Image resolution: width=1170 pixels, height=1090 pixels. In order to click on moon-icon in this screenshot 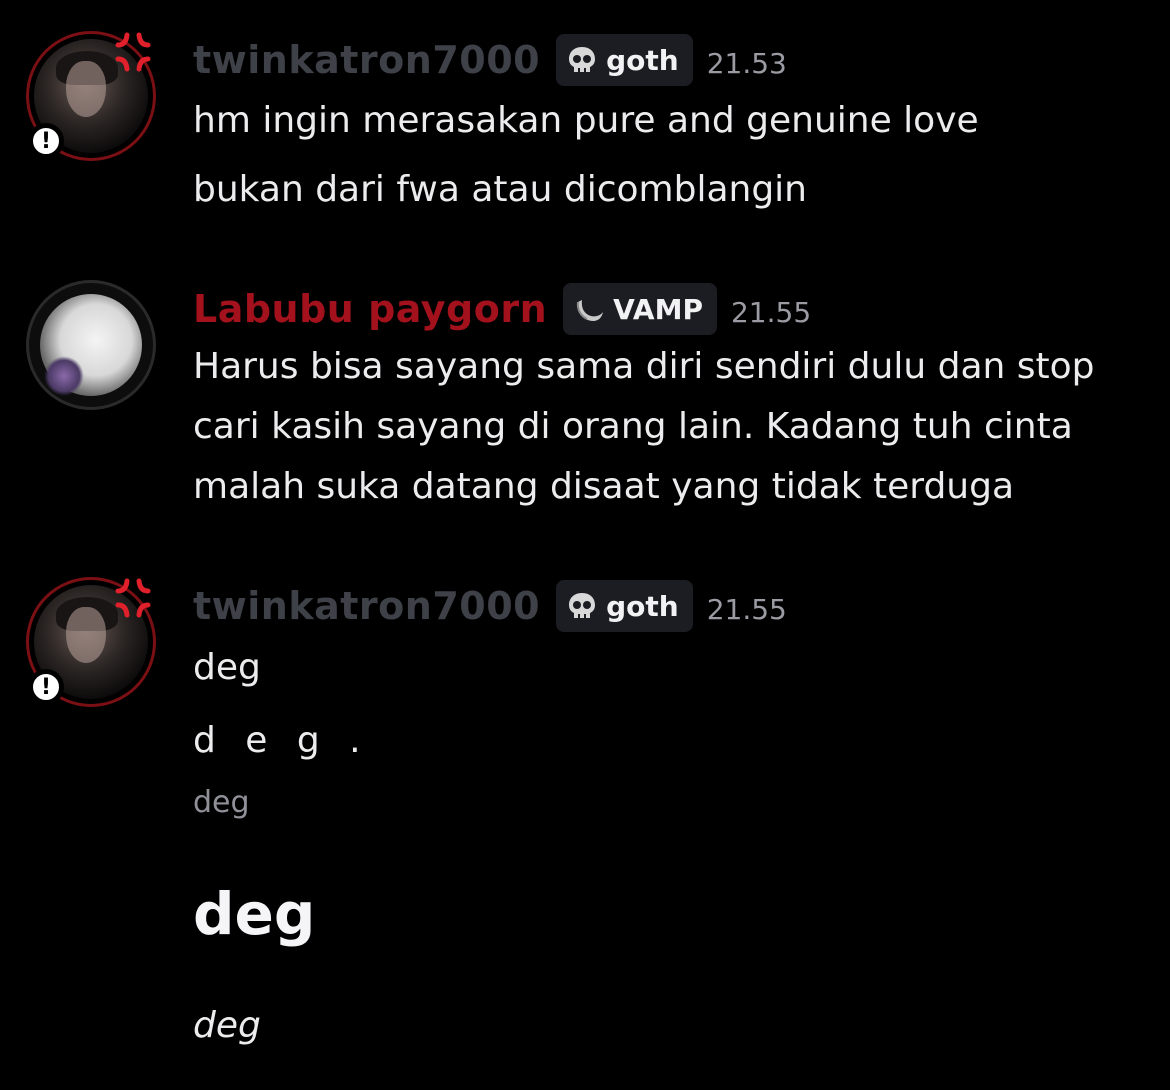, I will do `click(590, 310)`.